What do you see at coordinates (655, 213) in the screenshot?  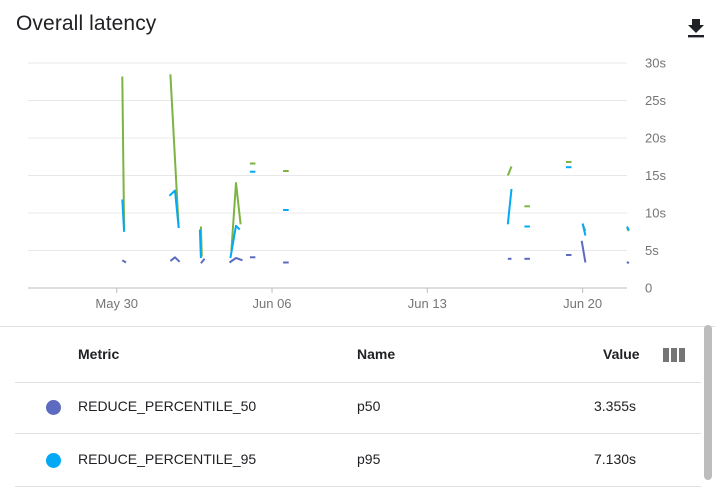 I see `y-tick-label: 10s` at bounding box center [655, 213].